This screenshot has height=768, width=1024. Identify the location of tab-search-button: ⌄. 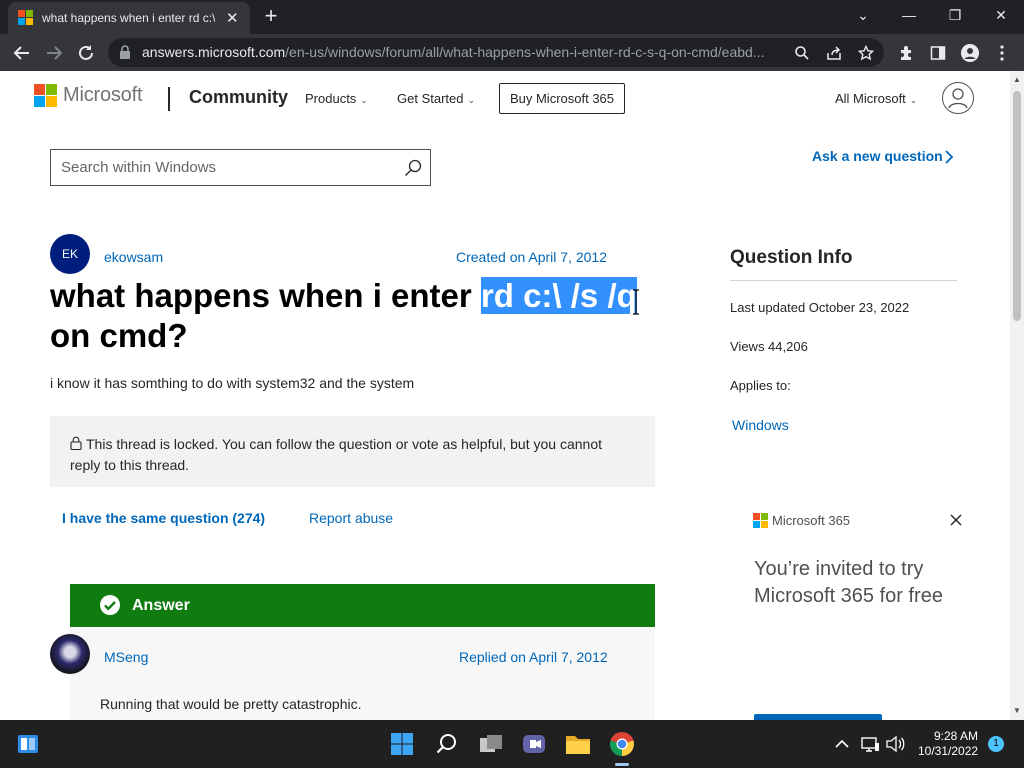
(863, 15).